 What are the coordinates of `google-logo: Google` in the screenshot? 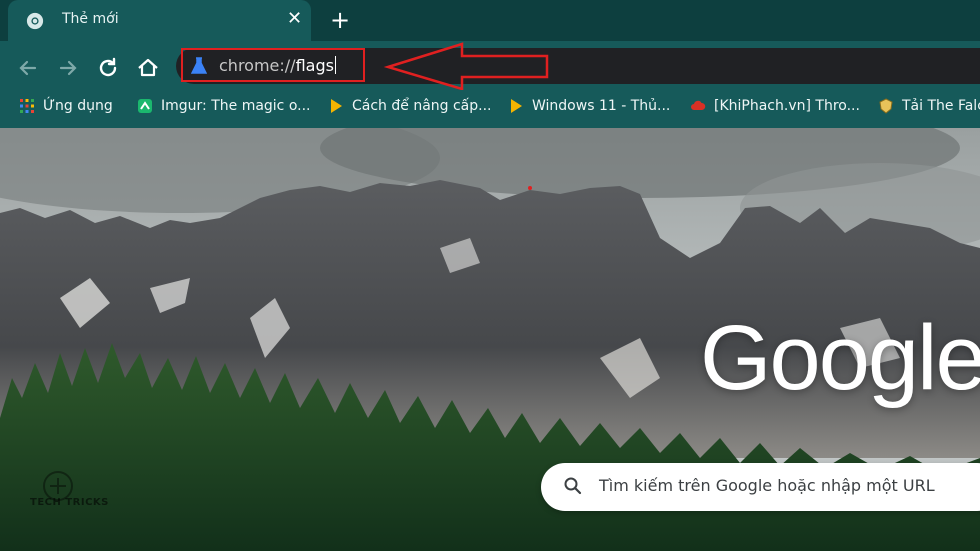 It's located at (840, 358).